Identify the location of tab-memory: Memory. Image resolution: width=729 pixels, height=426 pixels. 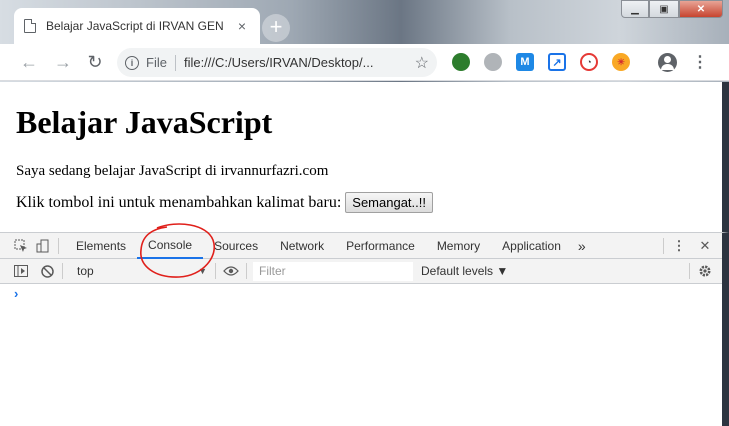
(458, 246).